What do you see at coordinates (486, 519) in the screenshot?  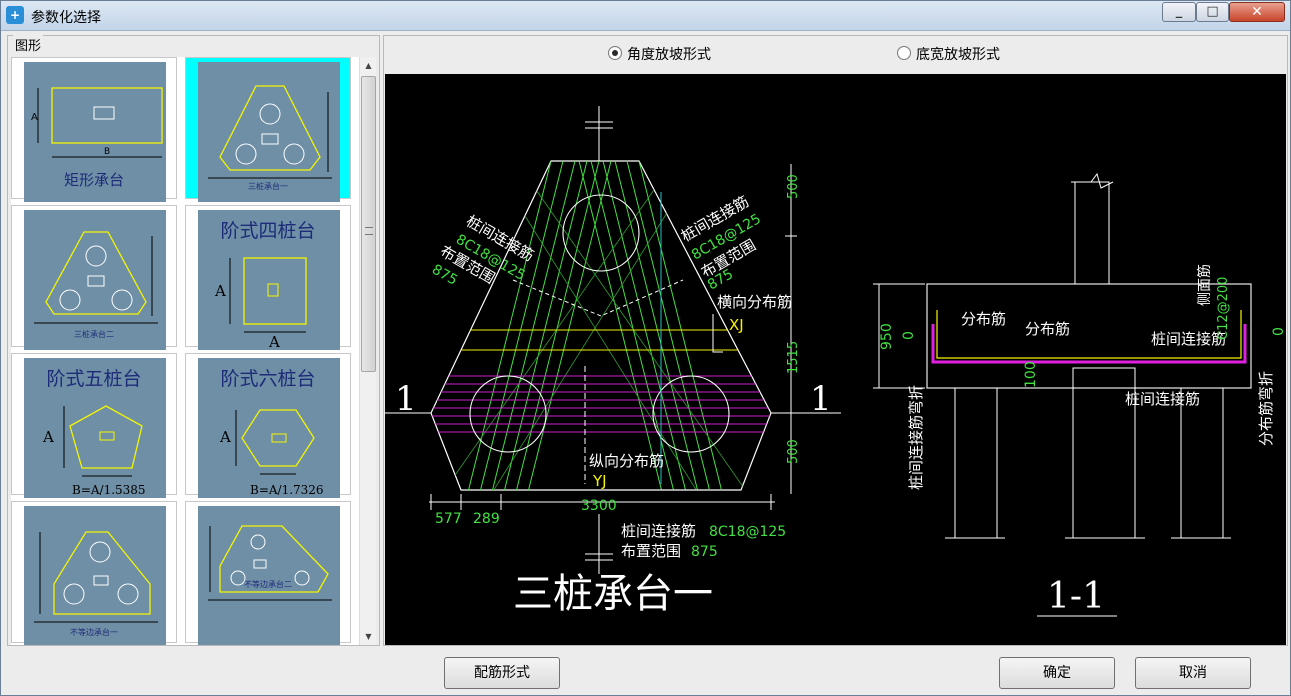 I see `svg-text: 289` at bounding box center [486, 519].